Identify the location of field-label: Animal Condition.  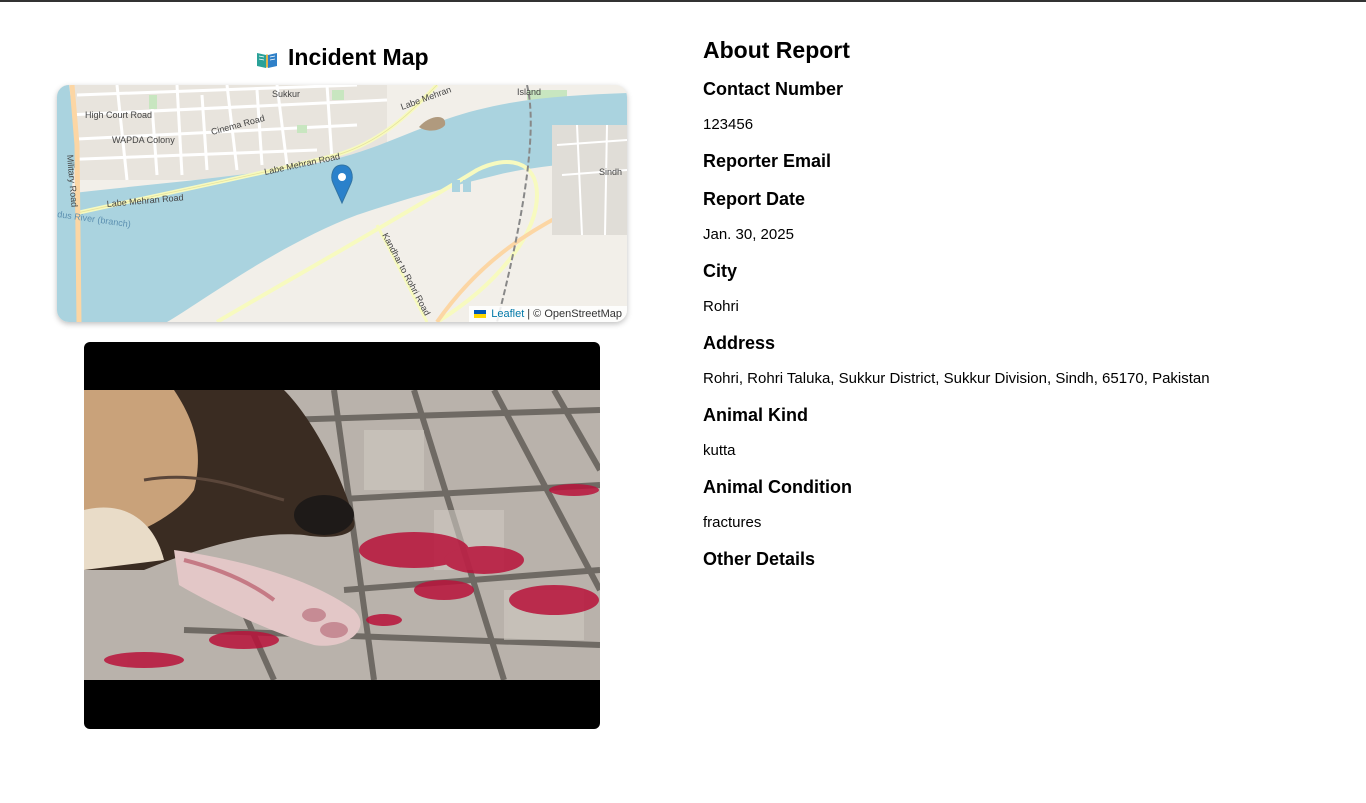
(777, 487).